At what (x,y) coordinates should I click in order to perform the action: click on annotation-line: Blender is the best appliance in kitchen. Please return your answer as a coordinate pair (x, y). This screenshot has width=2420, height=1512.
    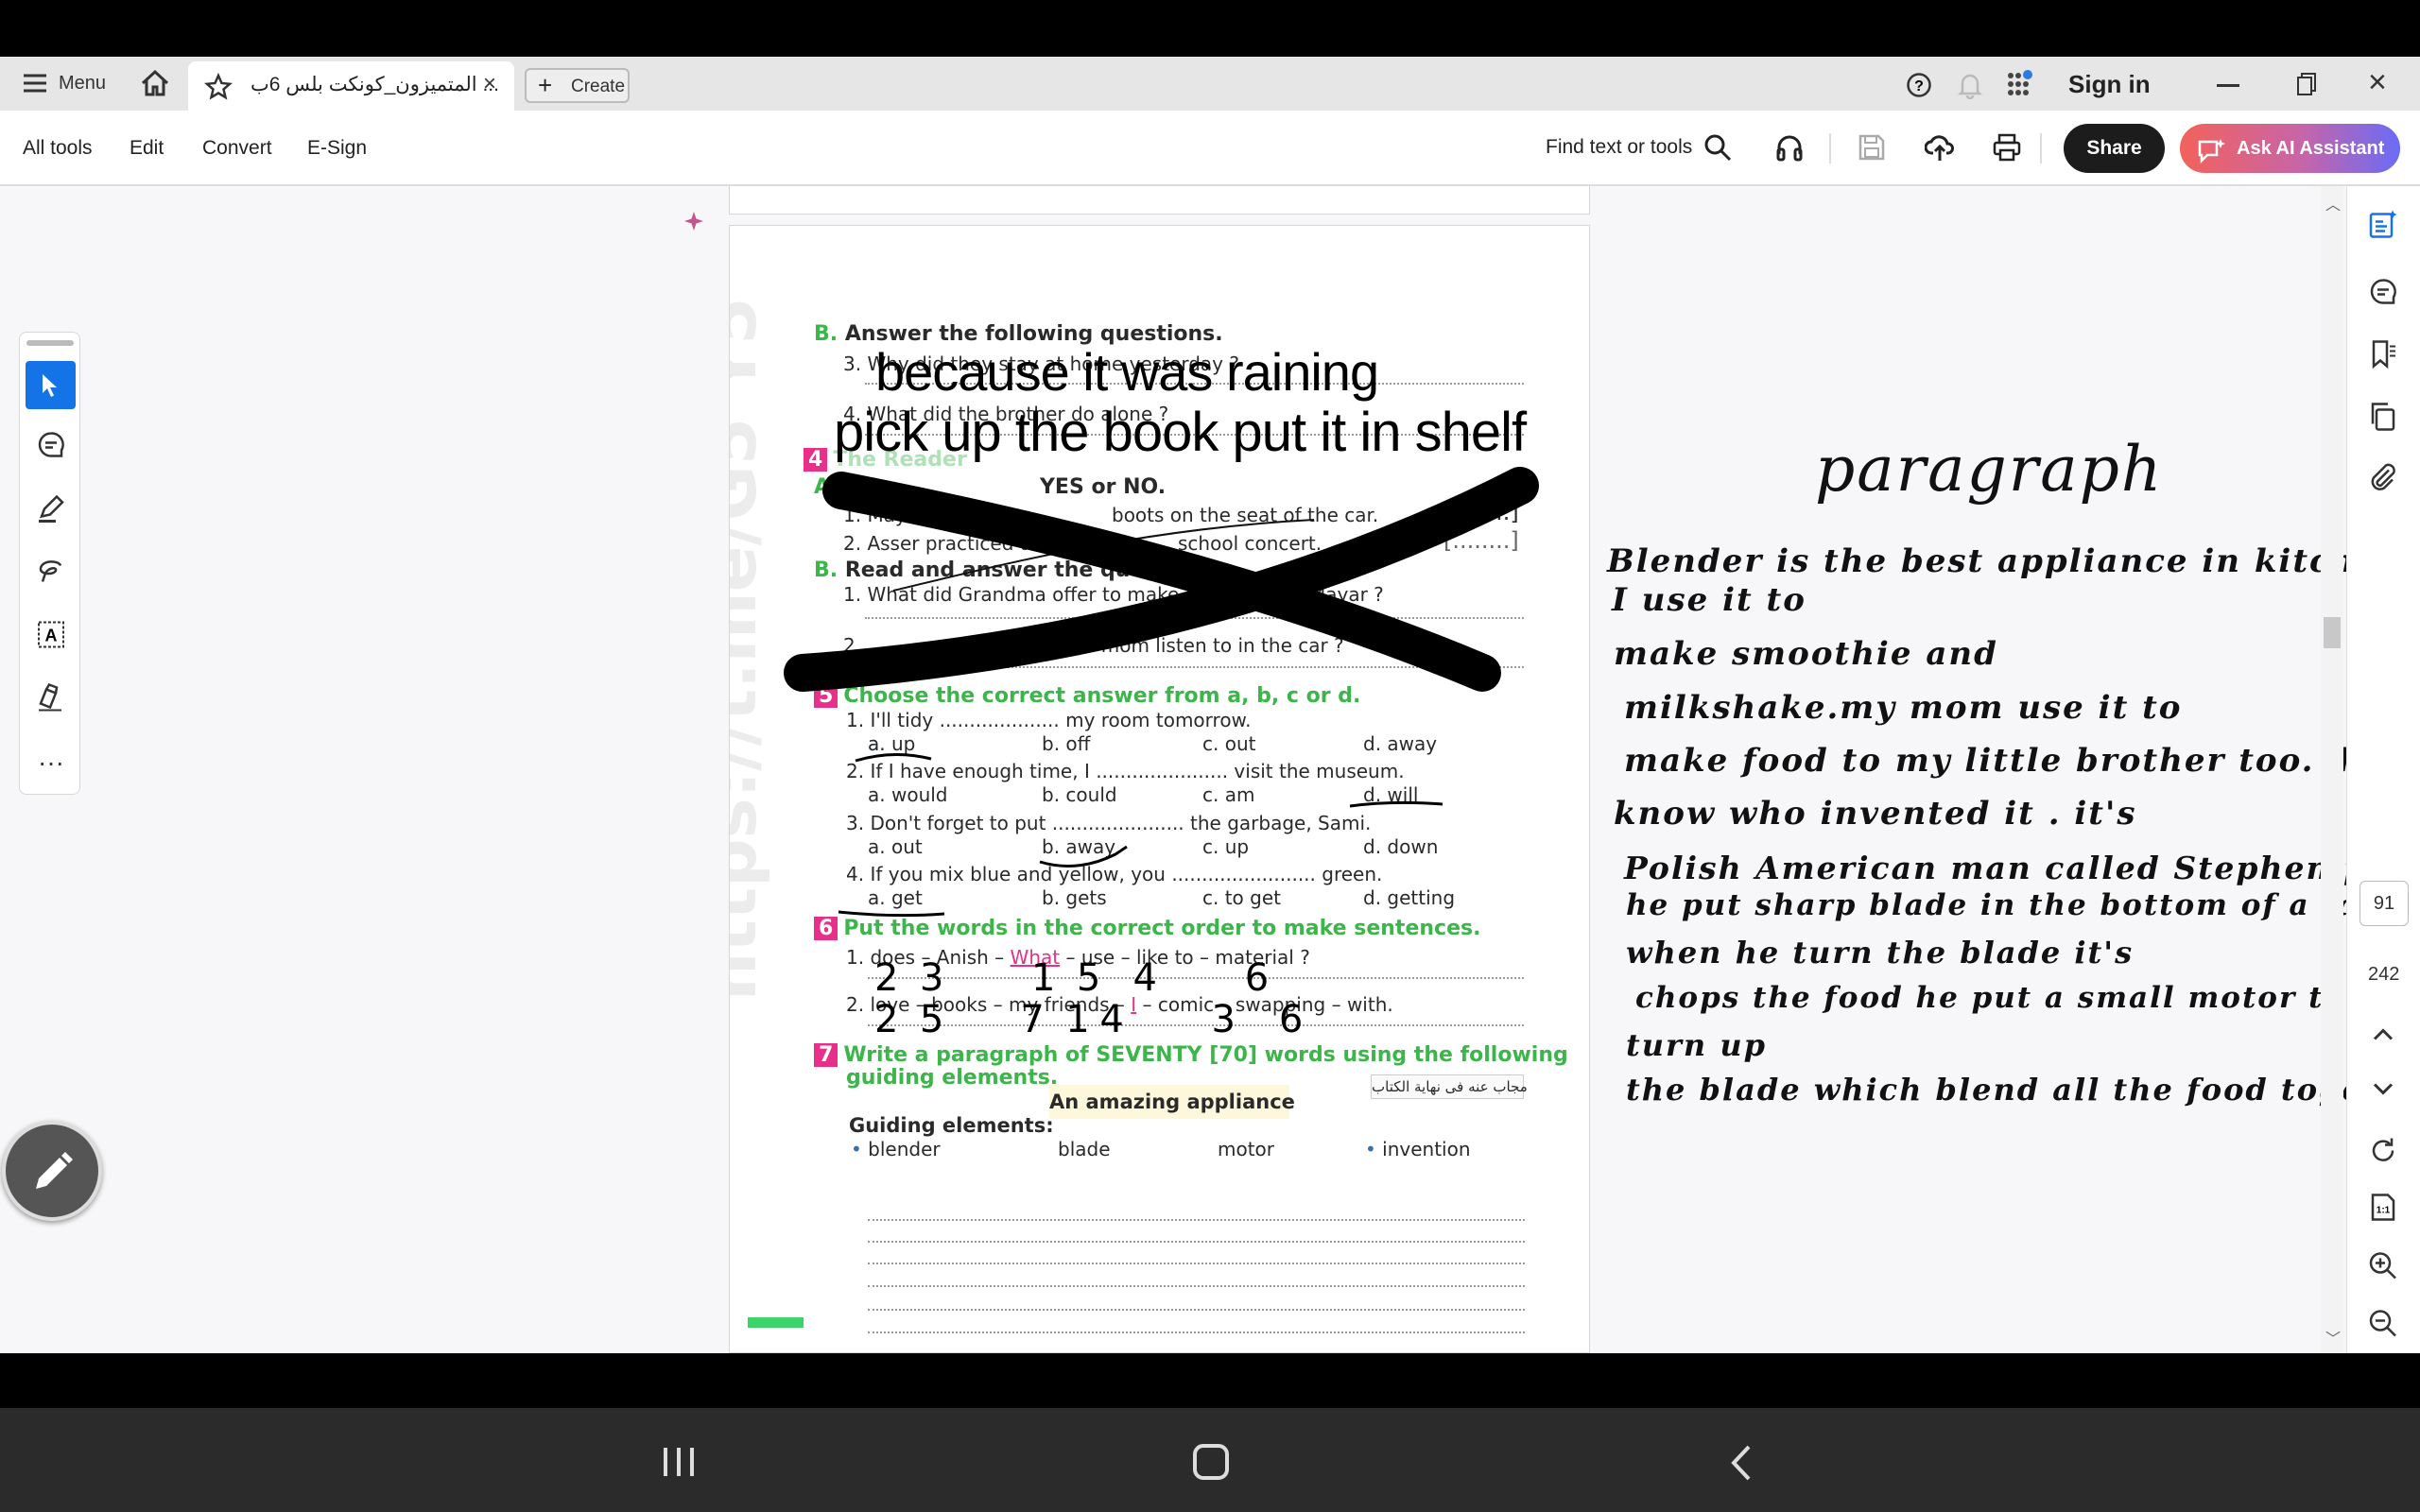
    Looking at the image, I should click on (2005, 561).